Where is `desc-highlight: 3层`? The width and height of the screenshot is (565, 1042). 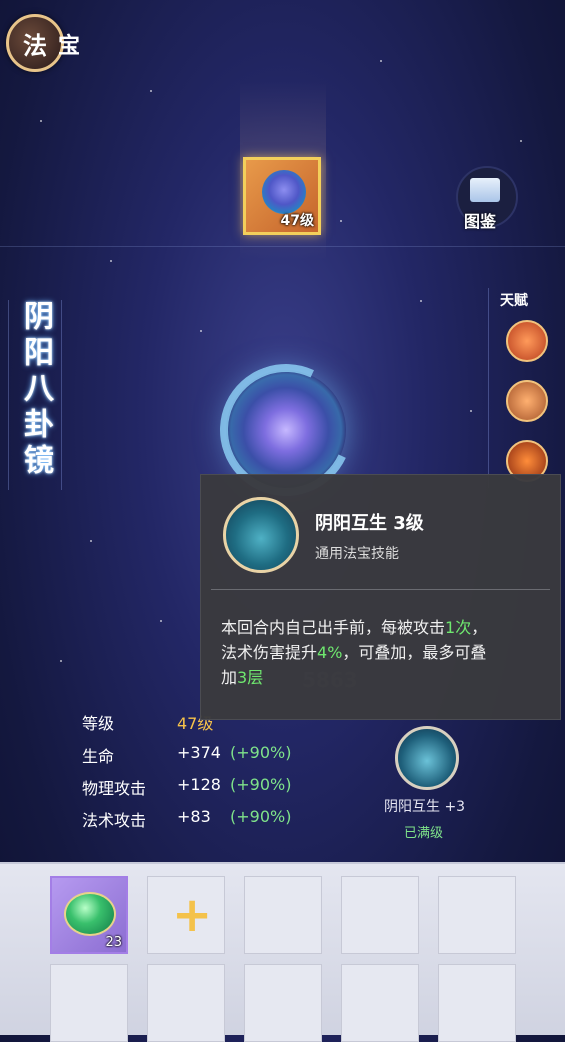
desc-highlight: 3层 is located at coordinates (250, 677).